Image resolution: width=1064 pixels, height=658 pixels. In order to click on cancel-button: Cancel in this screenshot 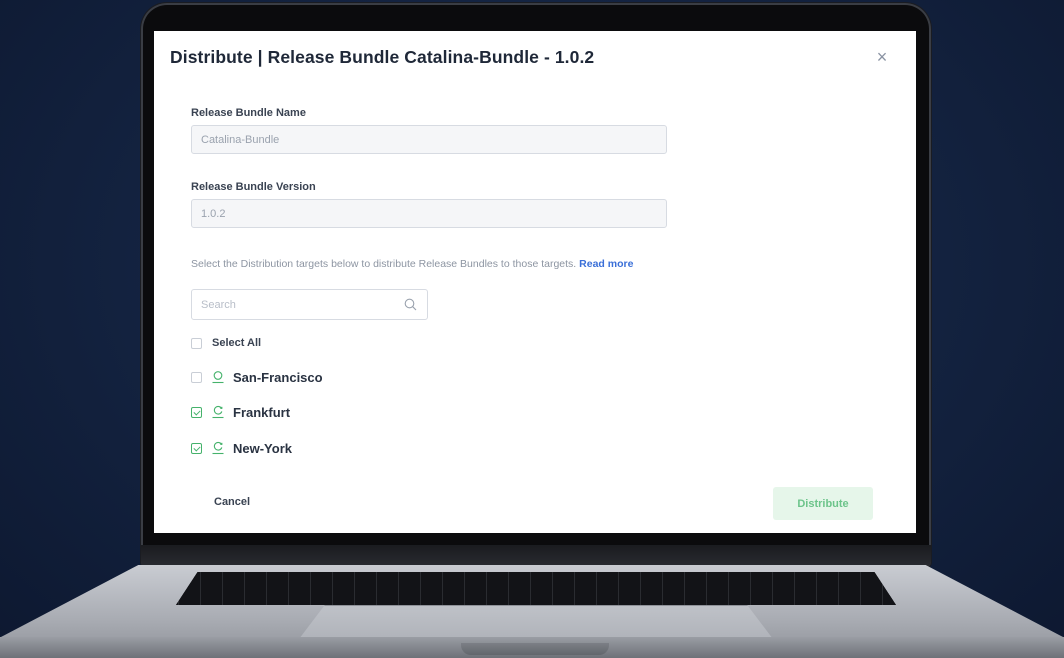, I will do `click(232, 502)`.